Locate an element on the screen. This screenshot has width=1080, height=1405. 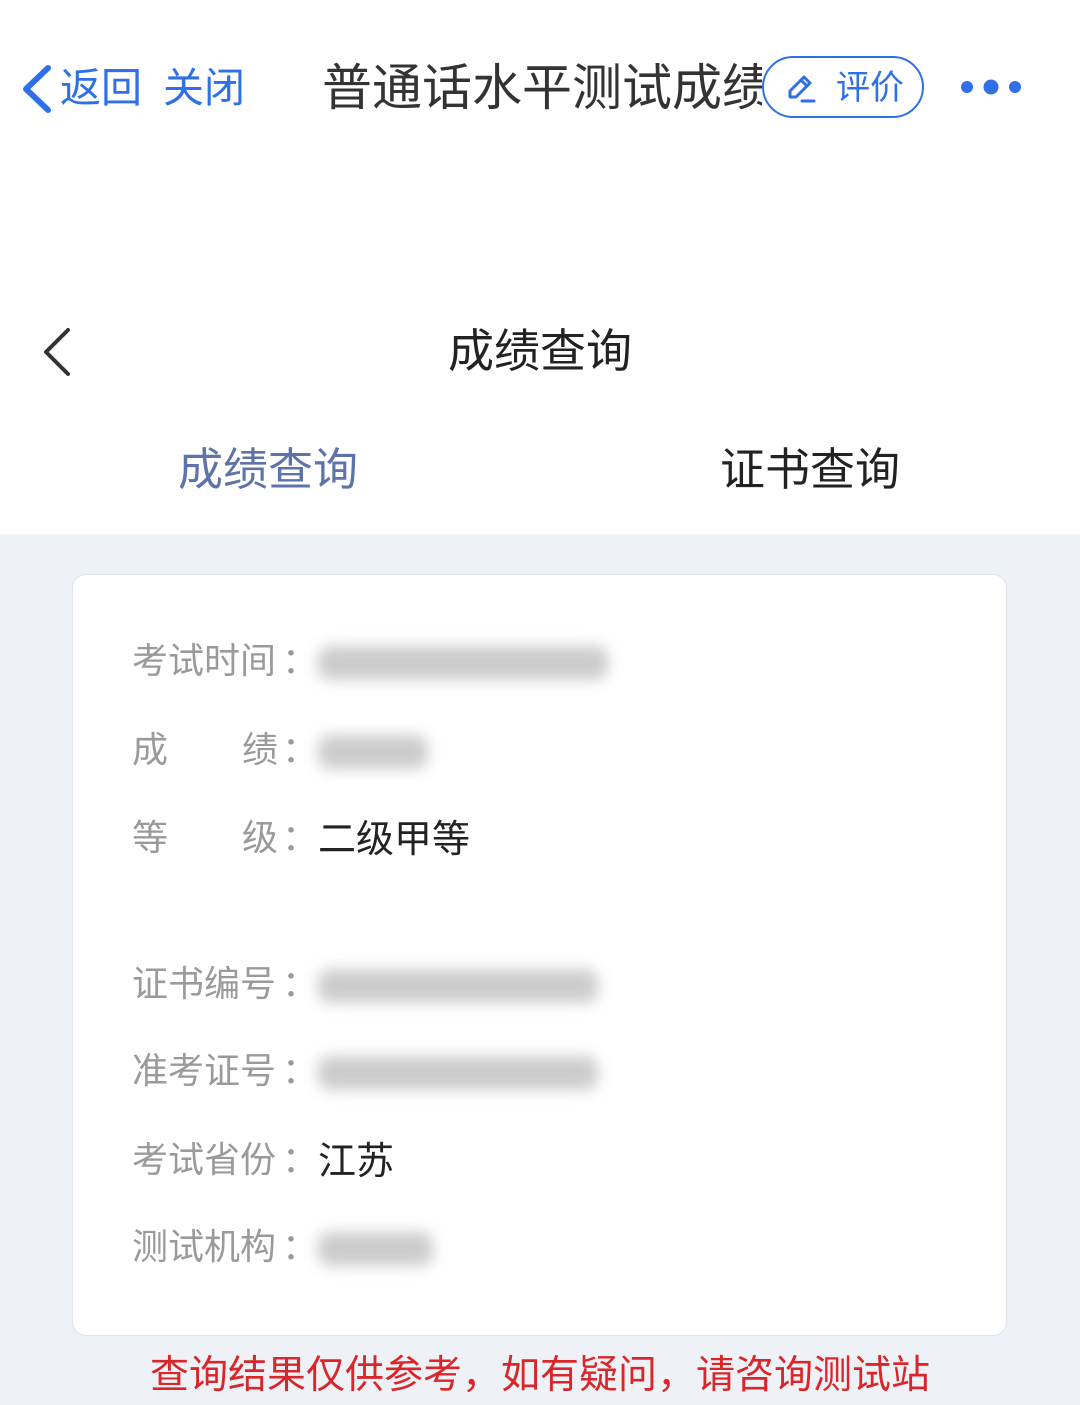
admission-number-row: 准考证号 ： is located at coordinates (542, 1072).